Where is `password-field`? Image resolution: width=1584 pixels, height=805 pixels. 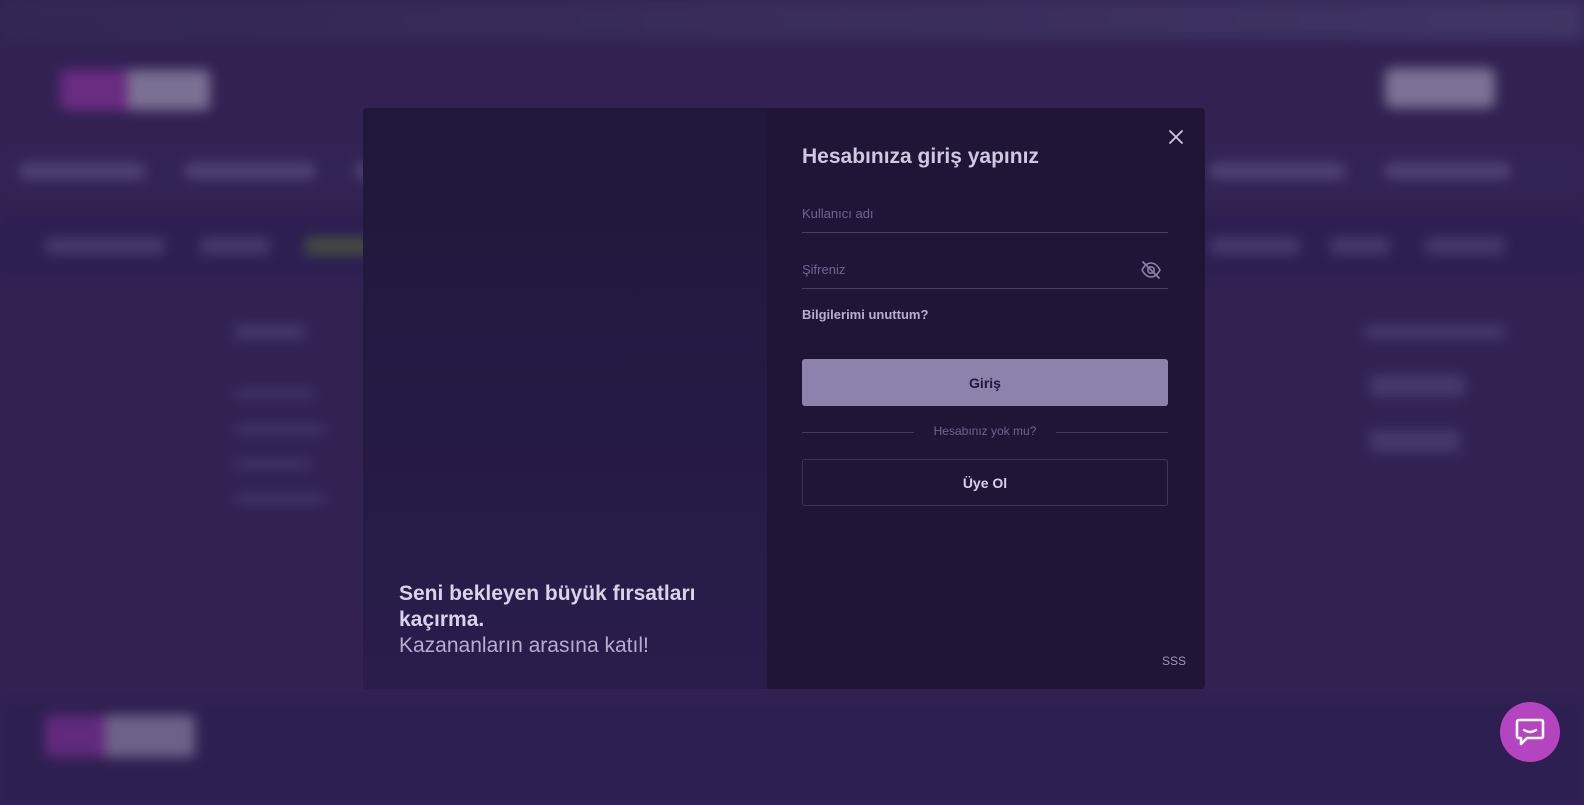
password-field is located at coordinates (985, 270).